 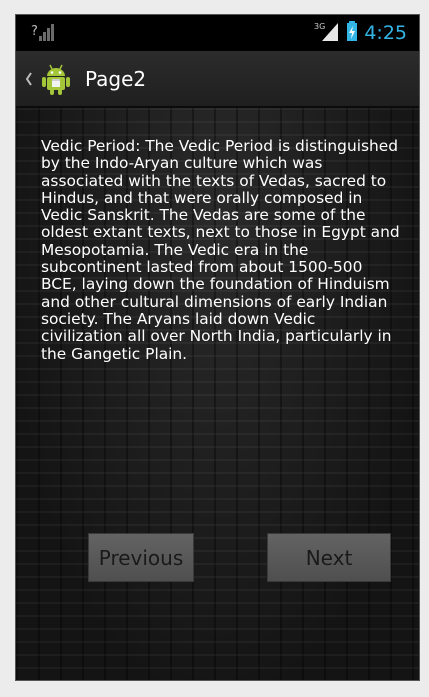 I want to click on no-signal-icon: ?, so click(x=42, y=32).